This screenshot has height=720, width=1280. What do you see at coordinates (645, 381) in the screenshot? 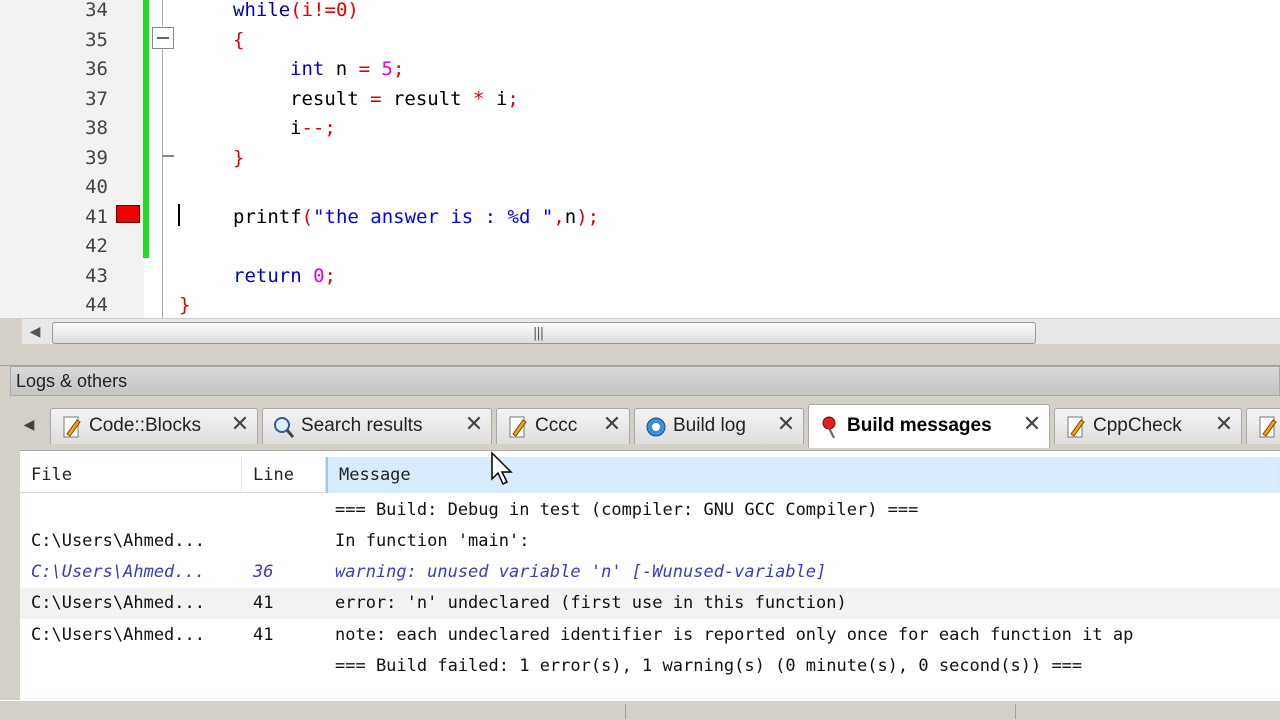
I see `logs-panel-titlebar: Logs & others` at bounding box center [645, 381].